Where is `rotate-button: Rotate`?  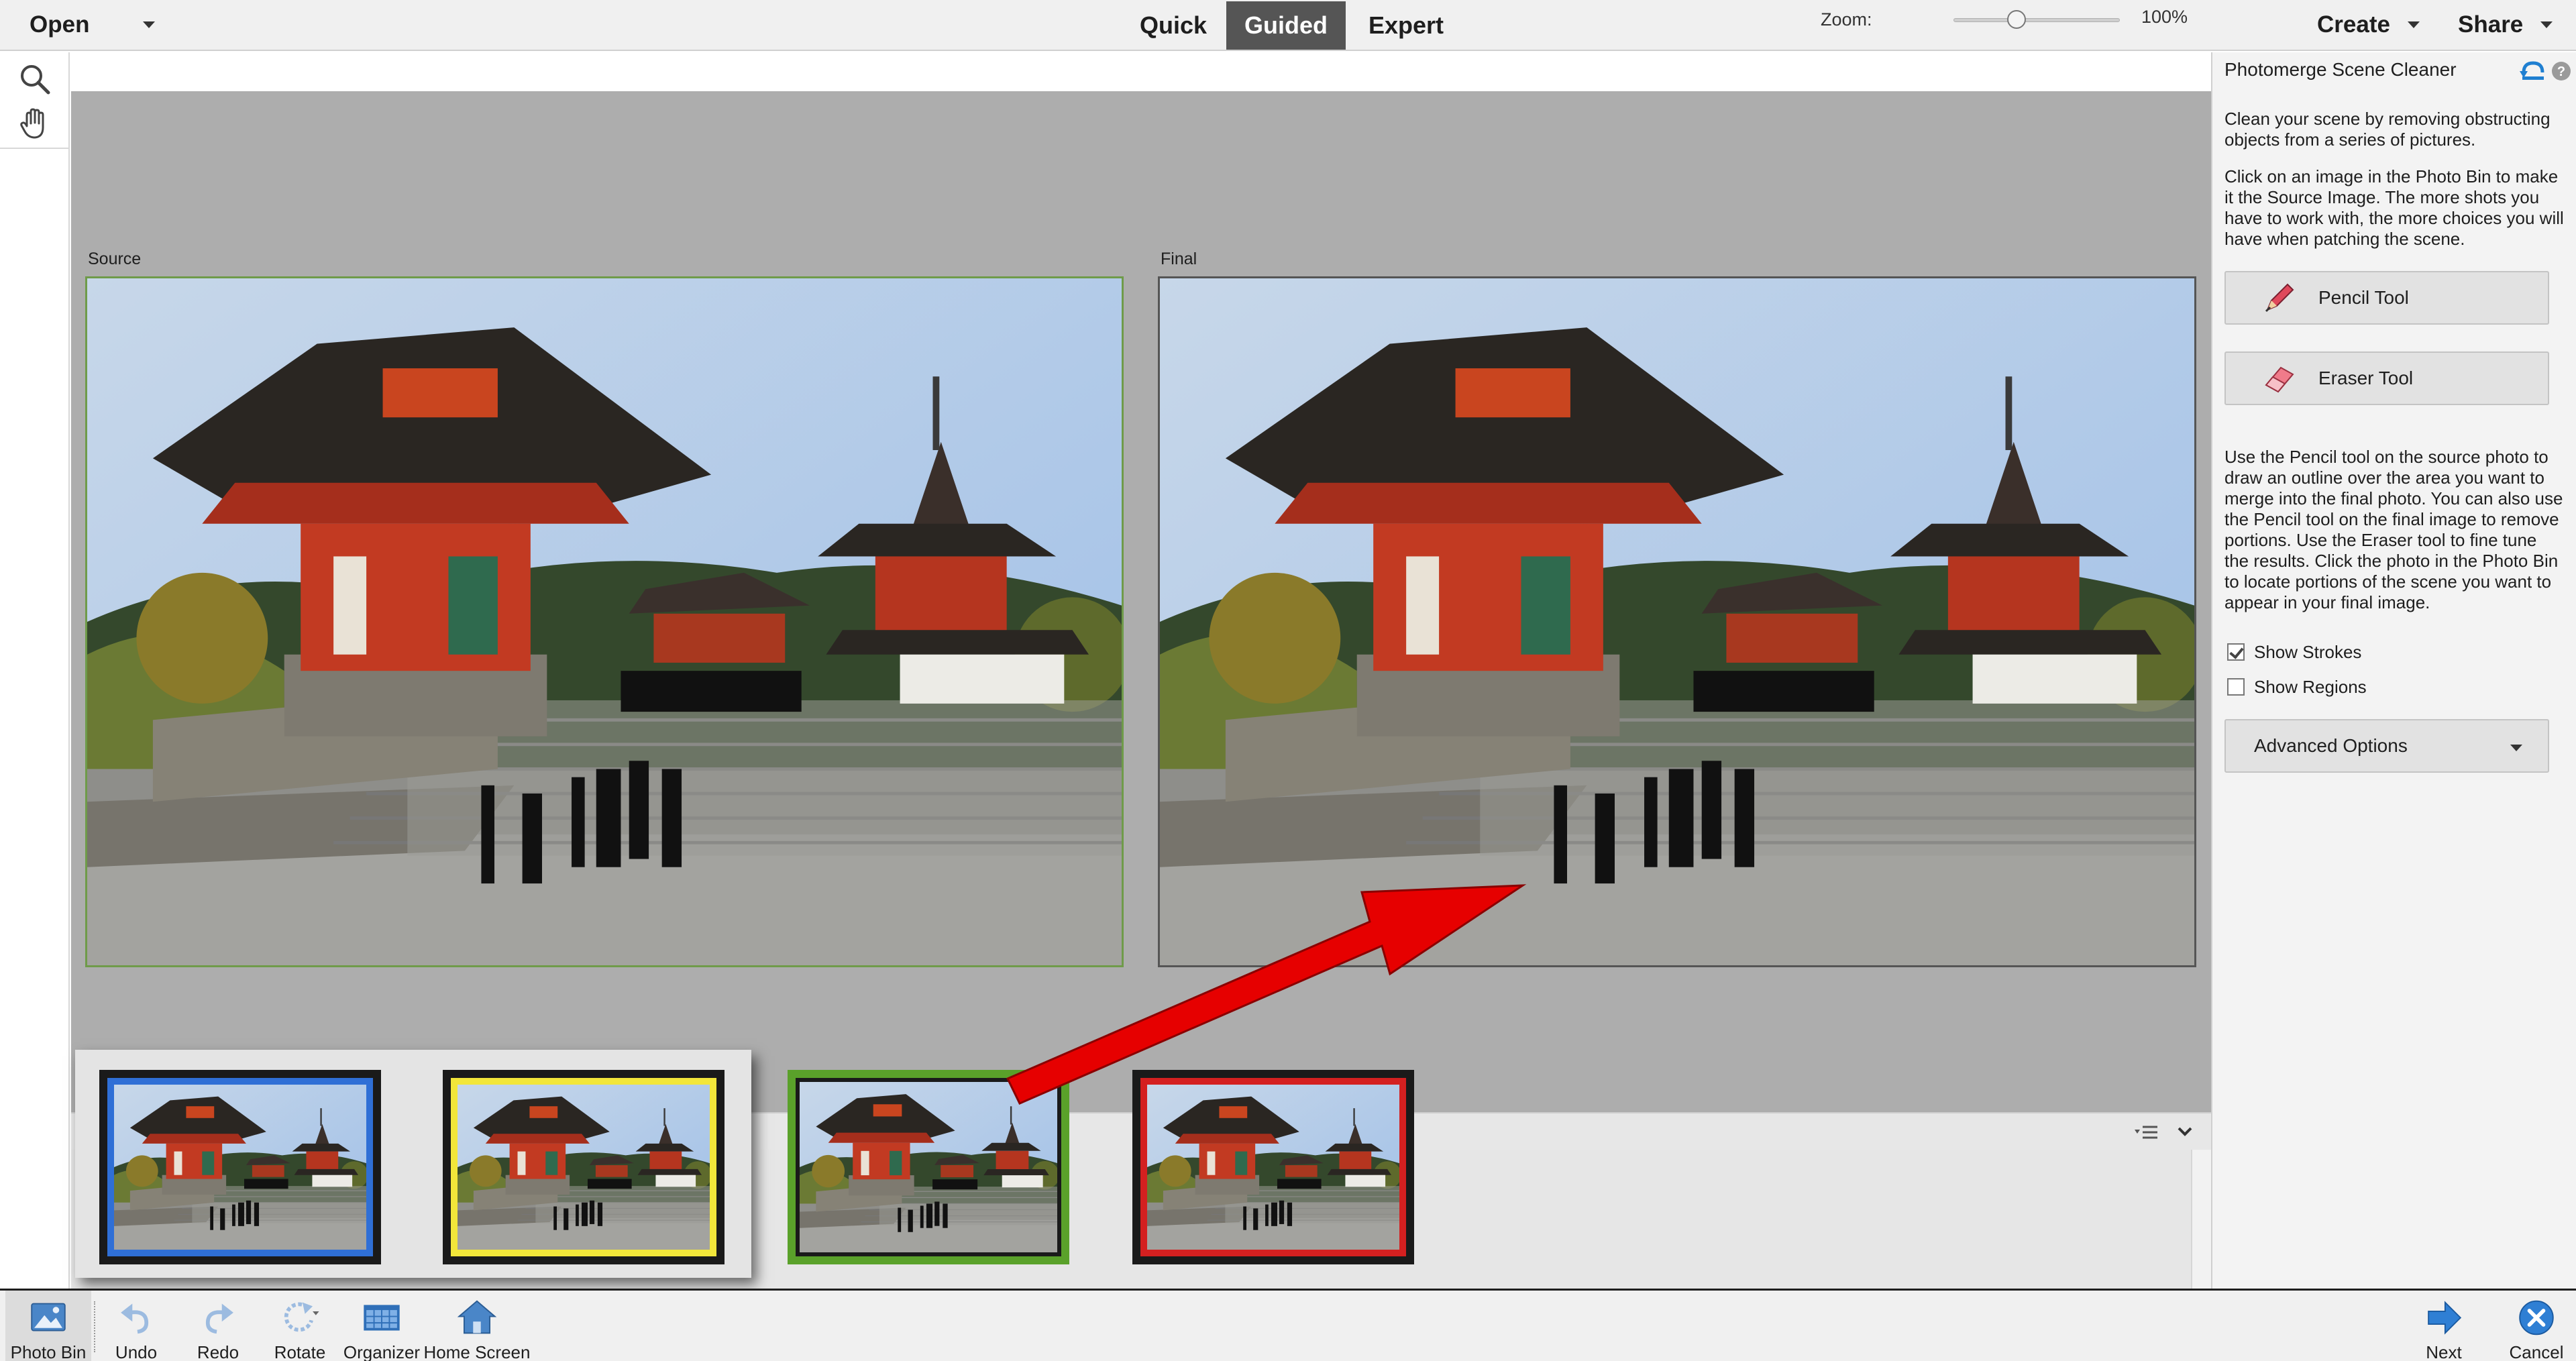
rotate-button: Rotate is located at coordinates (299, 1326).